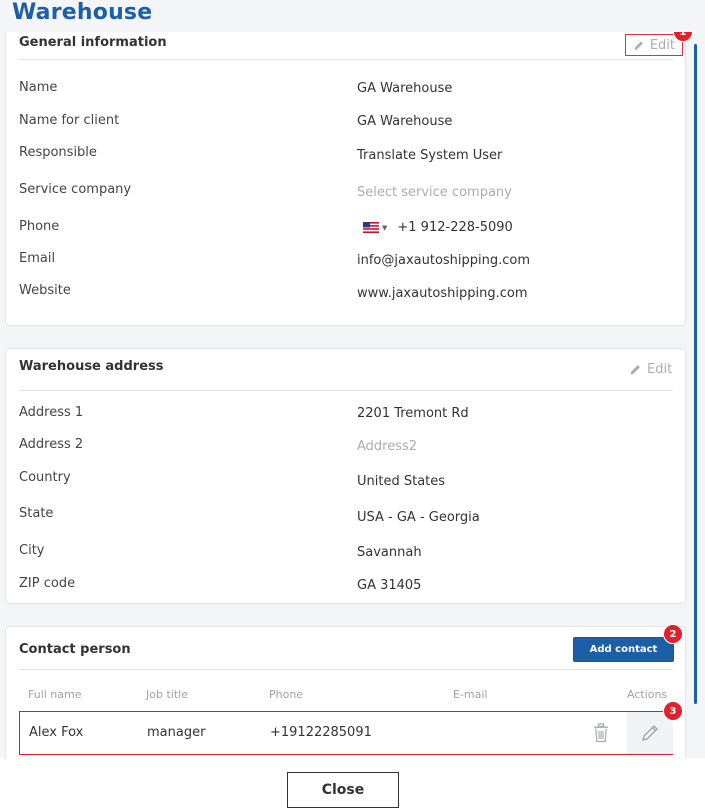 Image resolution: width=705 pixels, height=811 pixels. I want to click on contact-job-title: manager, so click(176, 732).